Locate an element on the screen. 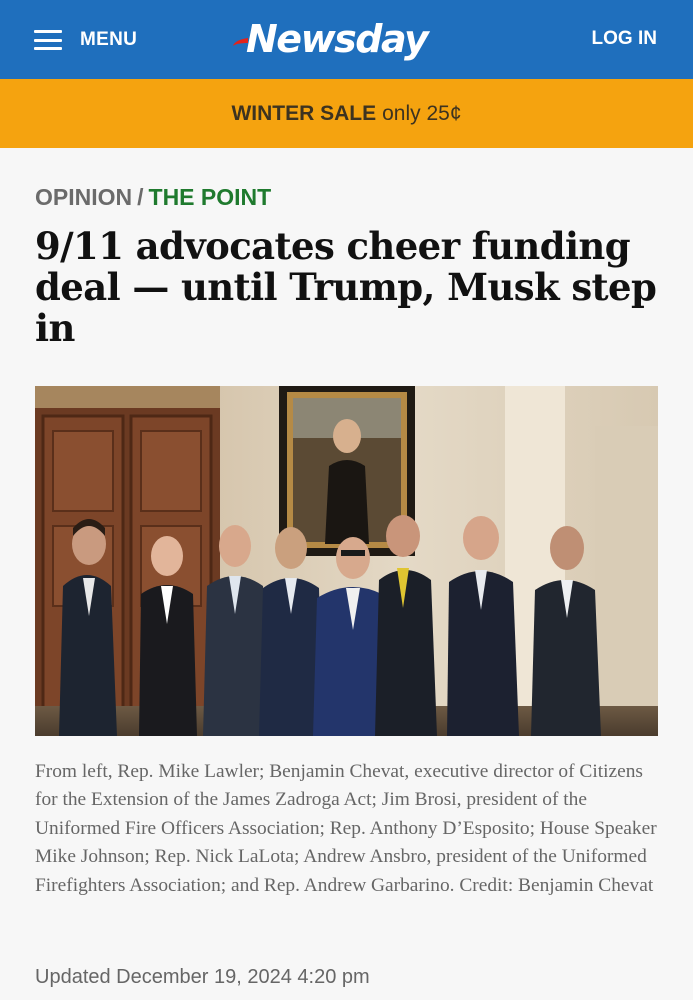 This screenshot has height=1000, width=693. newsday-logo: Newsday is located at coordinates (330, 39).